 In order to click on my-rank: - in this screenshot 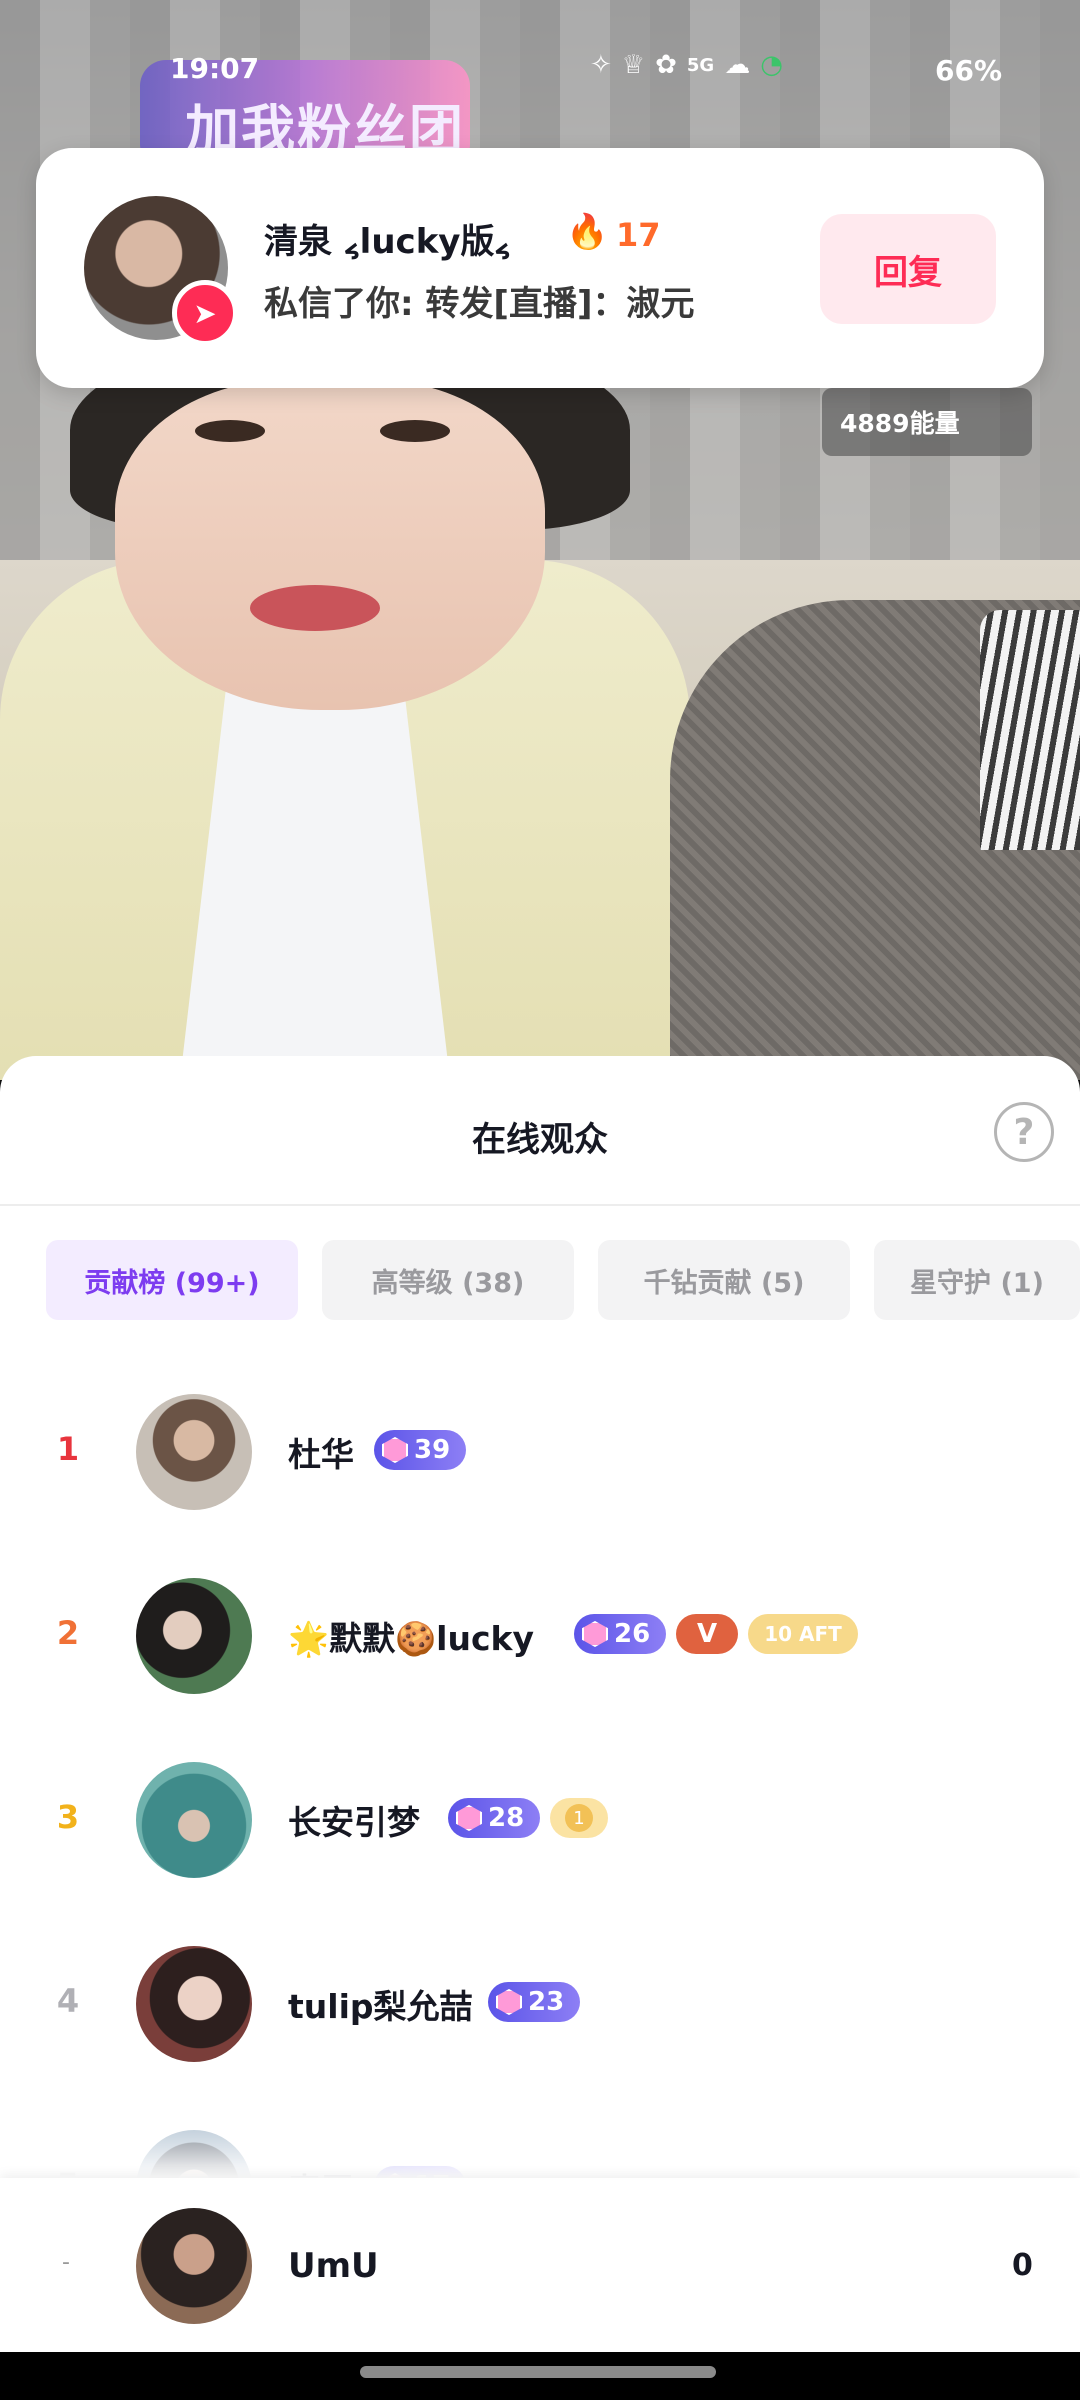, I will do `click(66, 2262)`.